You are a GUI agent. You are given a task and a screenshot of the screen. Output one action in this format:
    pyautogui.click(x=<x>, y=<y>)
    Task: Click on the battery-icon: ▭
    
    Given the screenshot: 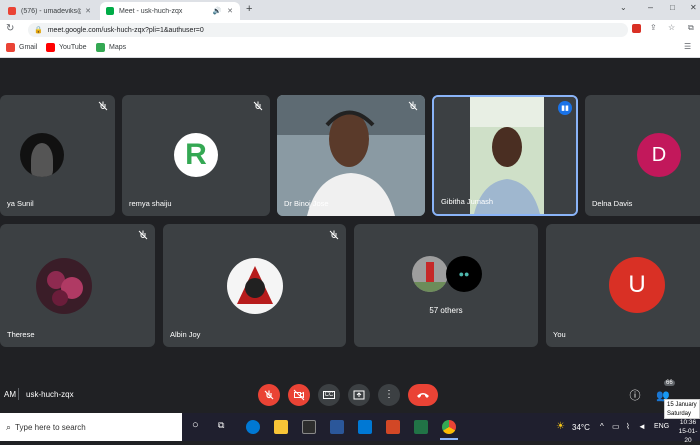 What is the action you would take?
    pyautogui.click(x=616, y=426)
    